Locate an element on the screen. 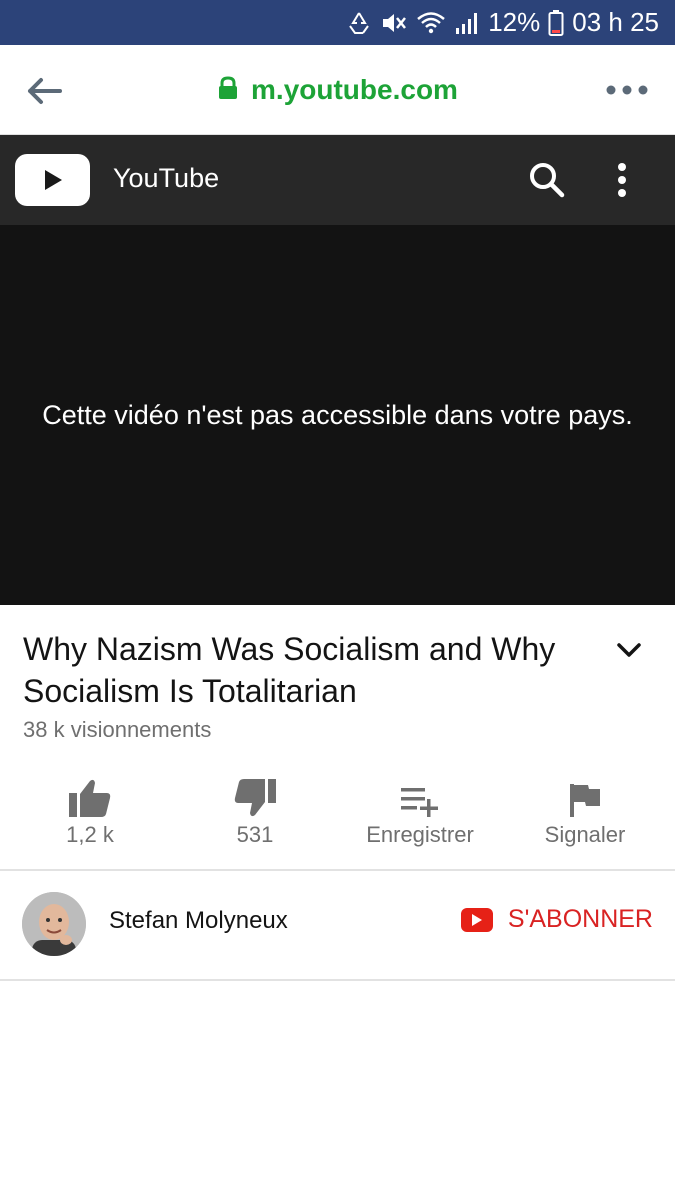 The width and height of the screenshot is (675, 1200). playlist-add-icon is located at coordinates (420, 789).